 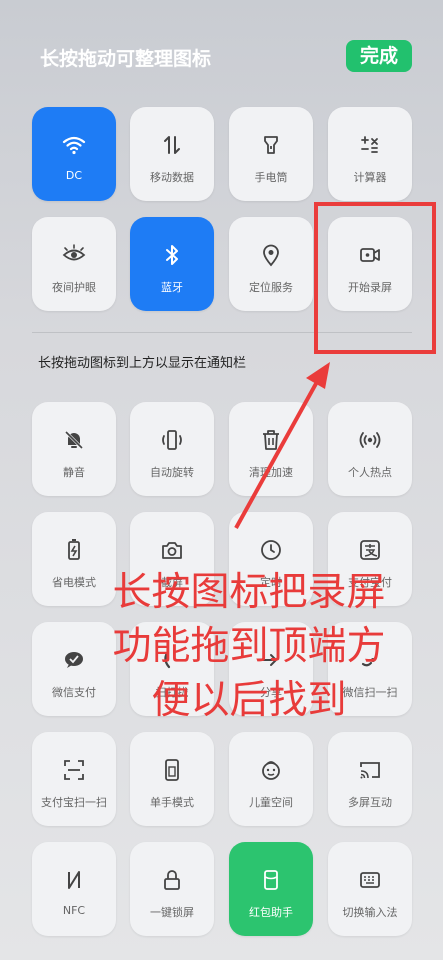 I want to click on drag-hint: 长按拖动图标到上方以显示在通知栏, so click(x=142, y=363).